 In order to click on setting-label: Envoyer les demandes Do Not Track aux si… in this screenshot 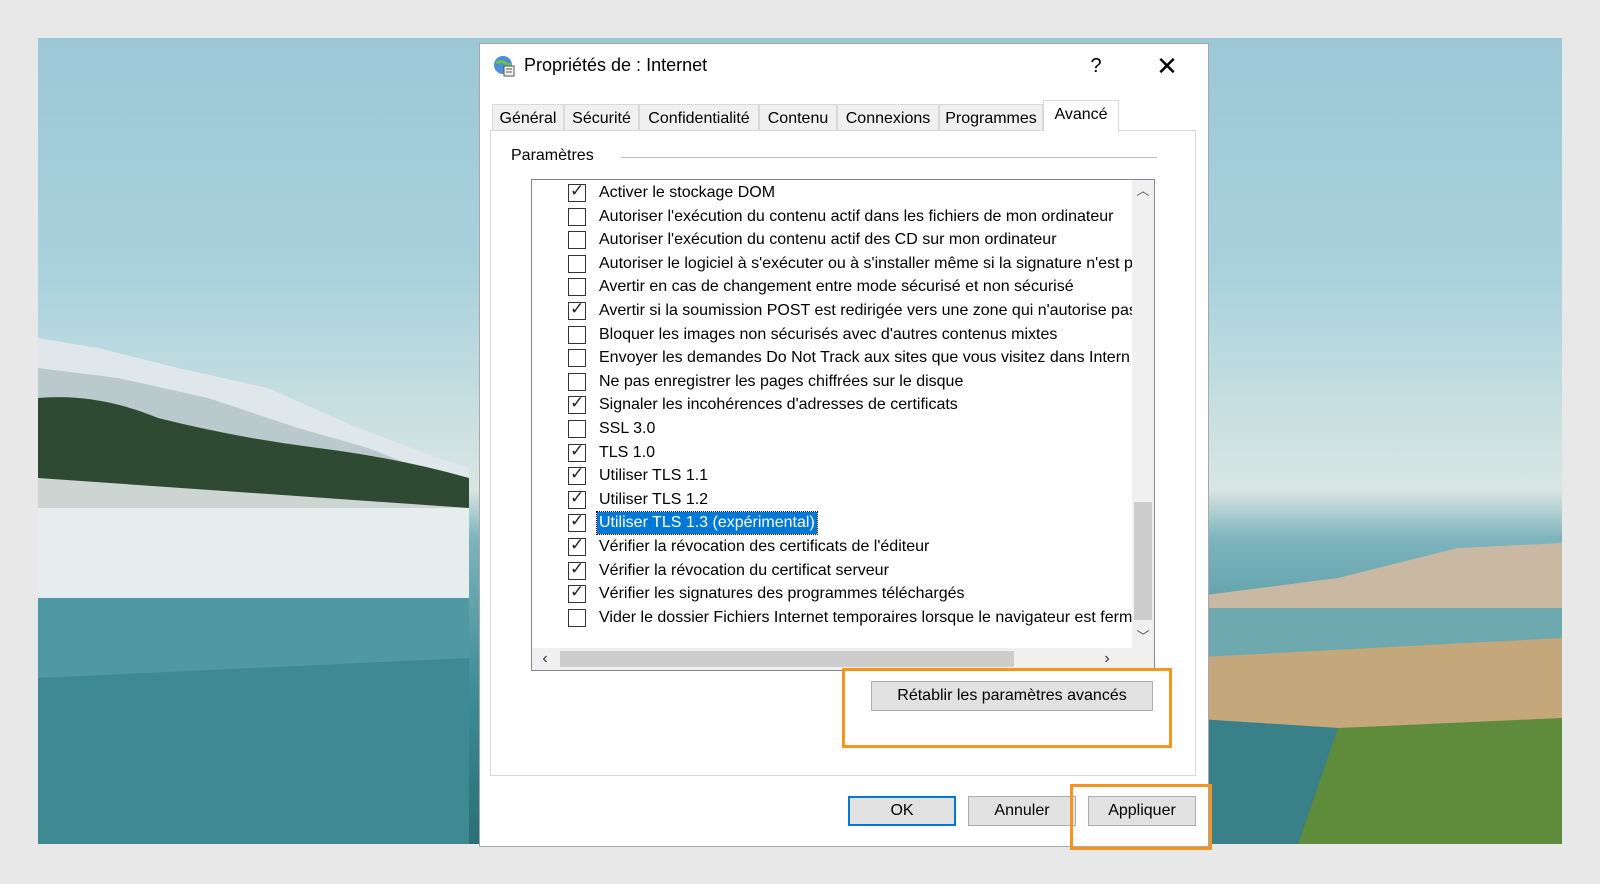, I will do `click(864, 358)`.